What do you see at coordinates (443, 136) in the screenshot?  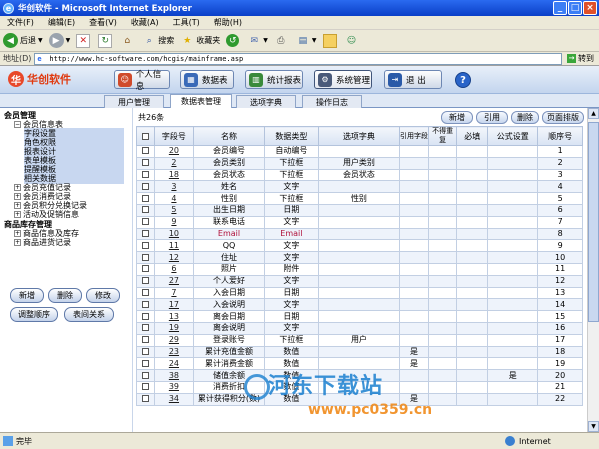 I see `col-unique: 不得重复` at bounding box center [443, 136].